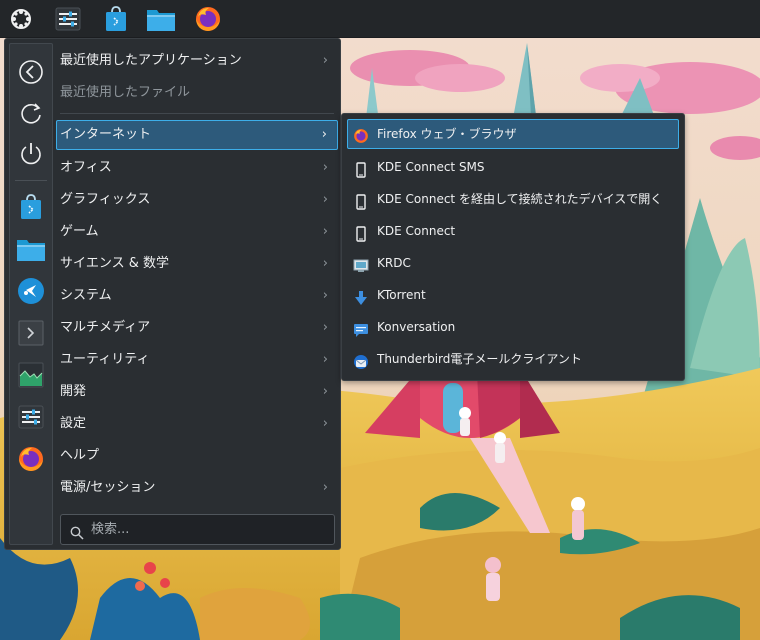 Image resolution: width=760 pixels, height=640 pixels. What do you see at coordinates (513, 167) in the screenshot?
I see `submenu-item-kde-connect-sms: KDE Connect SMS` at bounding box center [513, 167].